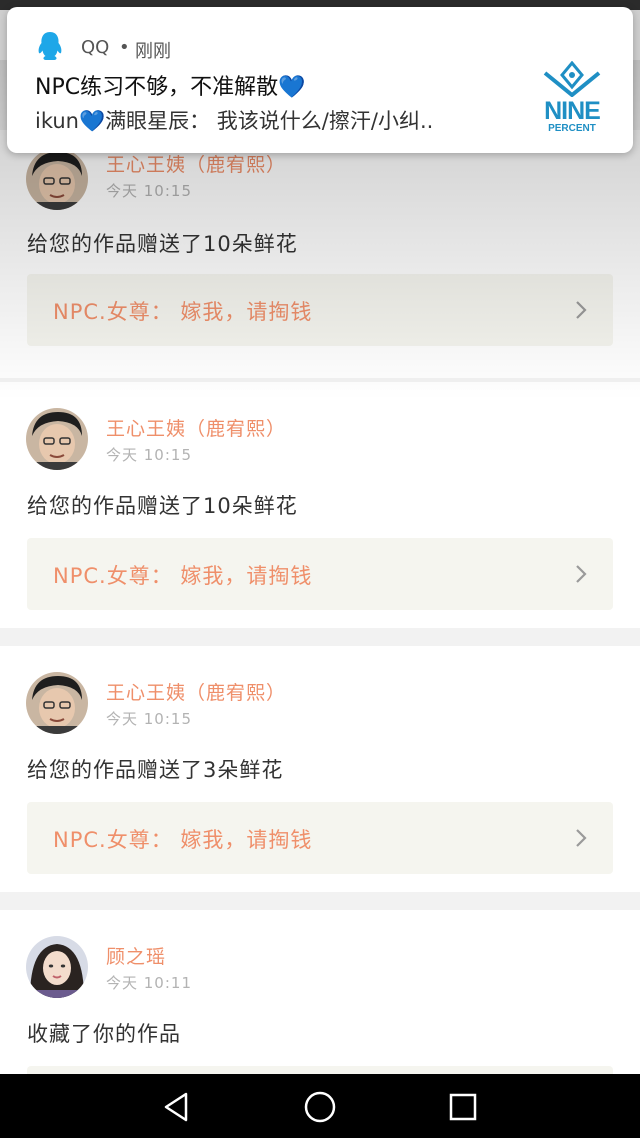 The image size is (640, 1138). What do you see at coordinates (136, 955) in the screenshot?
I see `username: 顾之瑶` at bounding box center [136, 955].